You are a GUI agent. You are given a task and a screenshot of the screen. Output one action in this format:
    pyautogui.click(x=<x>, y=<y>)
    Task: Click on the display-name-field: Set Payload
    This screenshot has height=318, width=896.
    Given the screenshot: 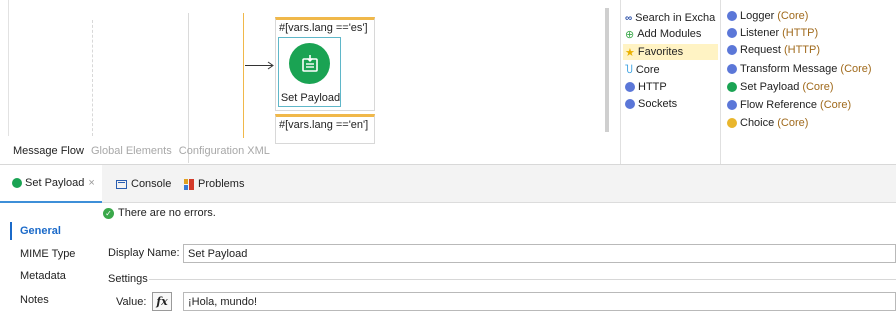 What is the action you would take?
    pyautogui.click(x=539, y=253)
    